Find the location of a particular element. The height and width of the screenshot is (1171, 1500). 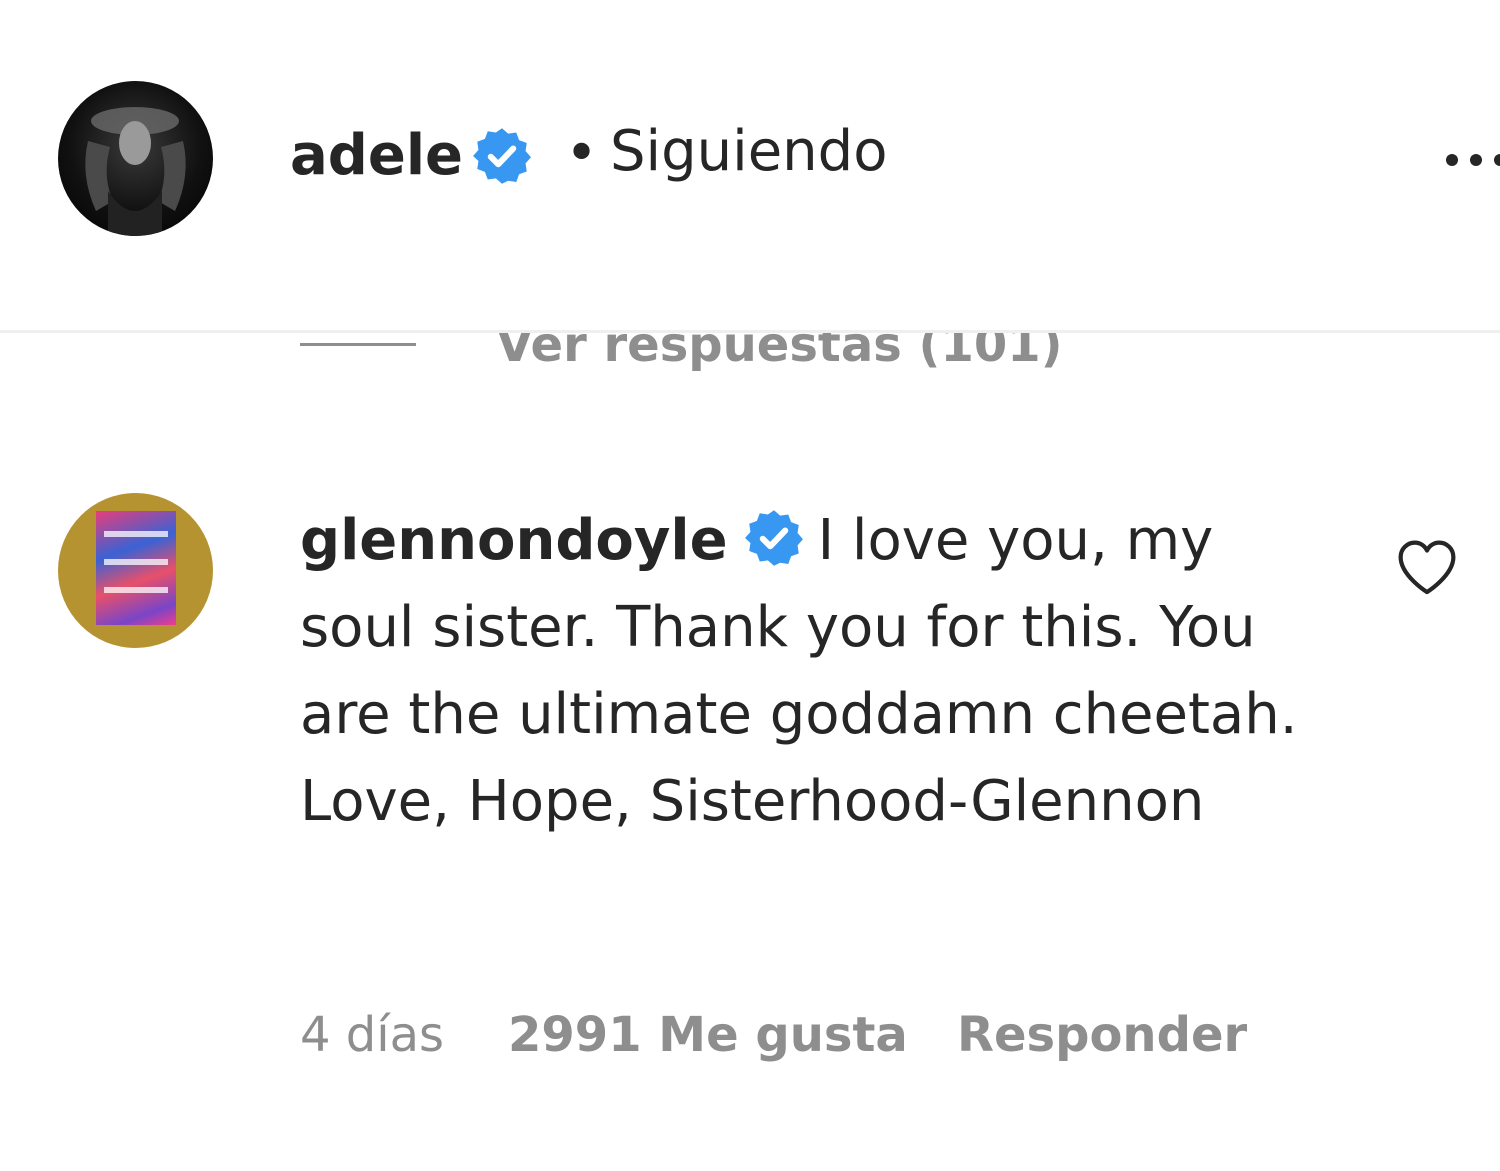

avatar-adele is located at coordinates (135, 158).